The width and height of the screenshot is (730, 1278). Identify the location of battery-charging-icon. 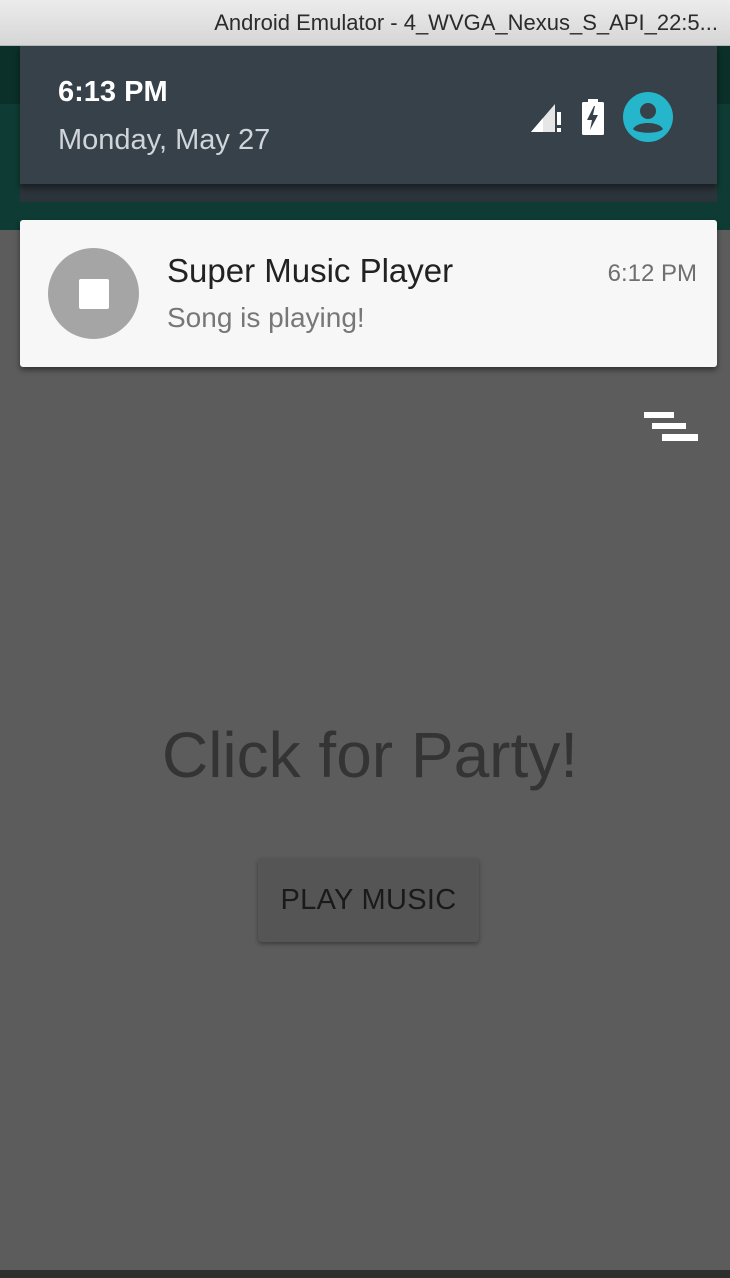
(593, 117).